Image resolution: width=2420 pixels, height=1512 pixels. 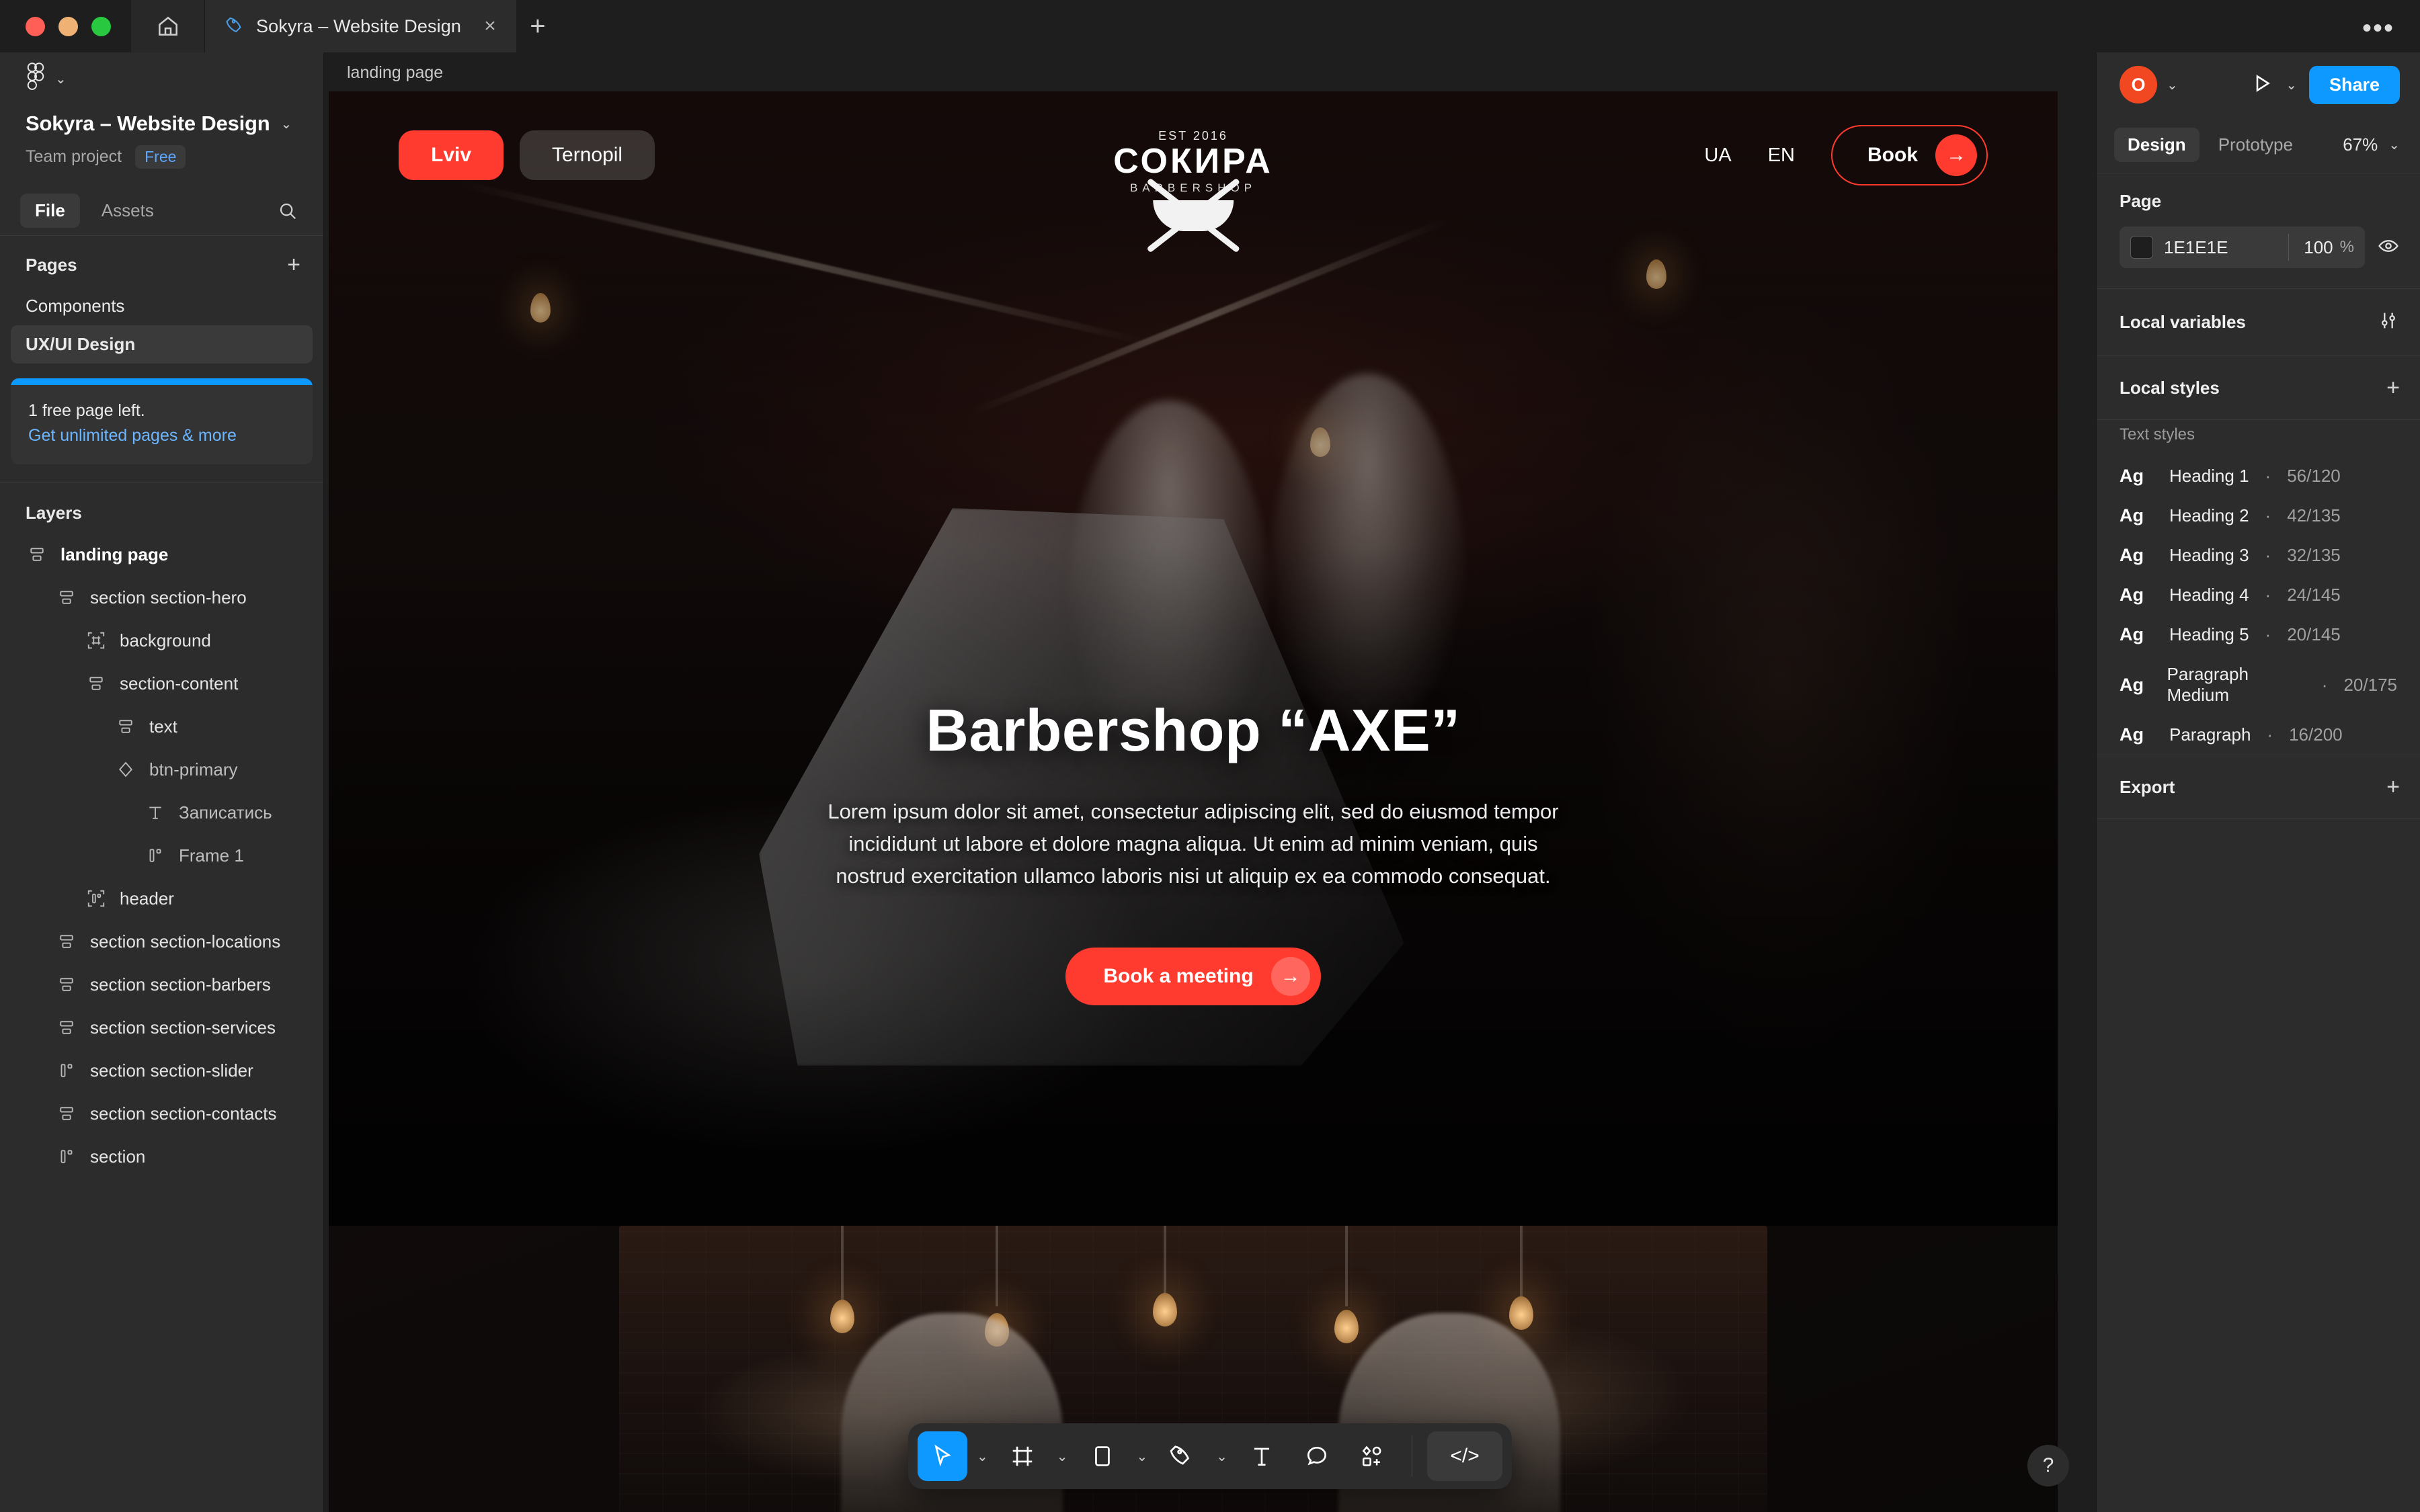 I want to click on add-page-button: +, so click(x=293, y=264).